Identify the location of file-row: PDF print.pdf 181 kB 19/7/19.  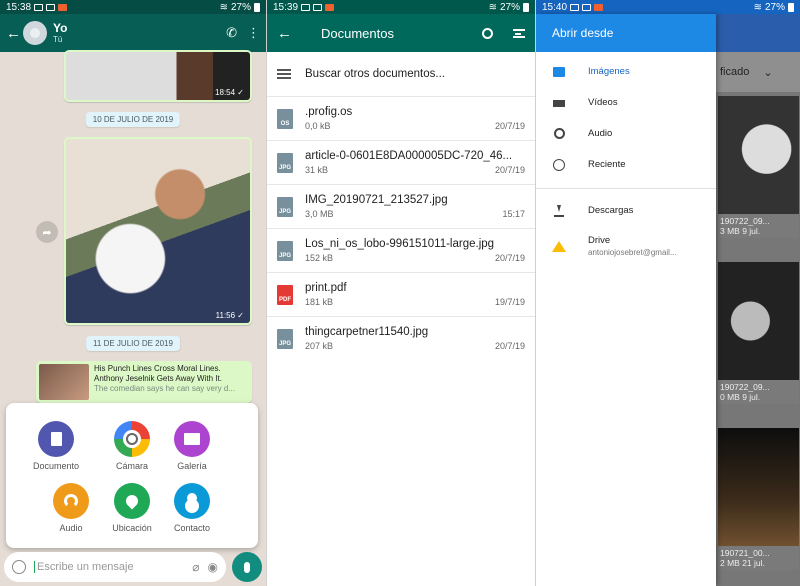
(401, 294).